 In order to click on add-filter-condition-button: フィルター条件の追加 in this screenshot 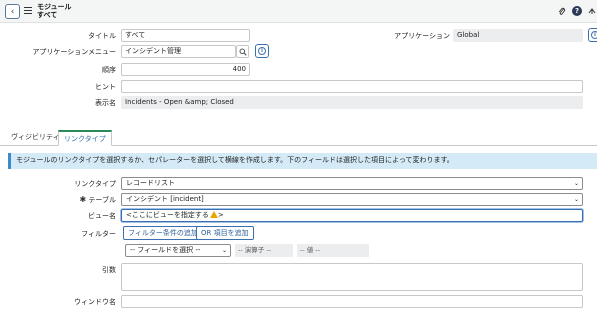, I will do `click(163, 233)`.